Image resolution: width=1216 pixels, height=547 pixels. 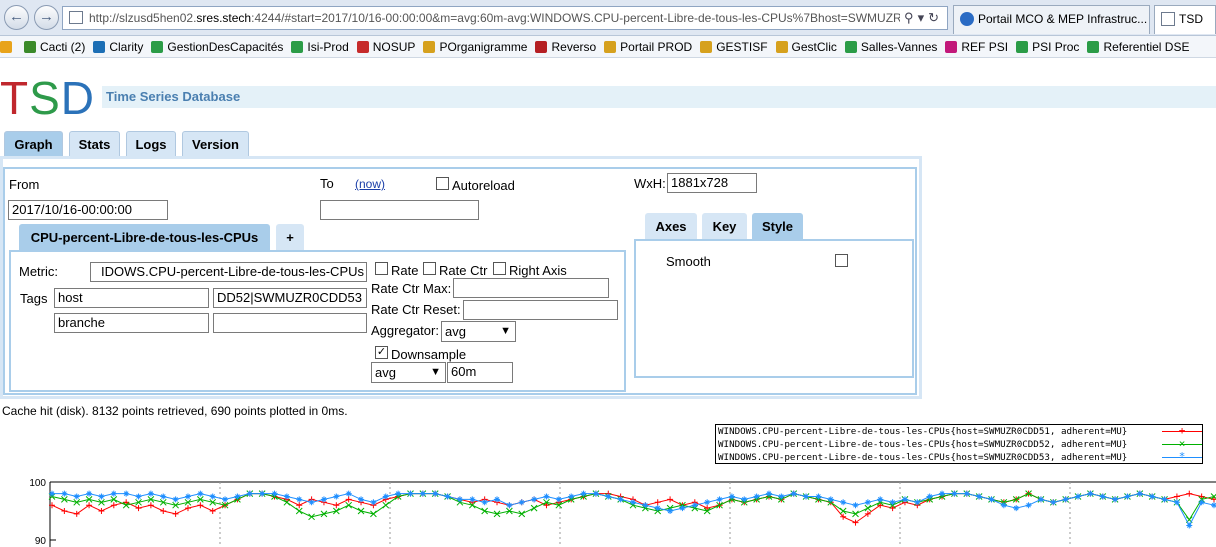 I want to click on favorite-label: Isi-Prod, so click(x=328, y=47).